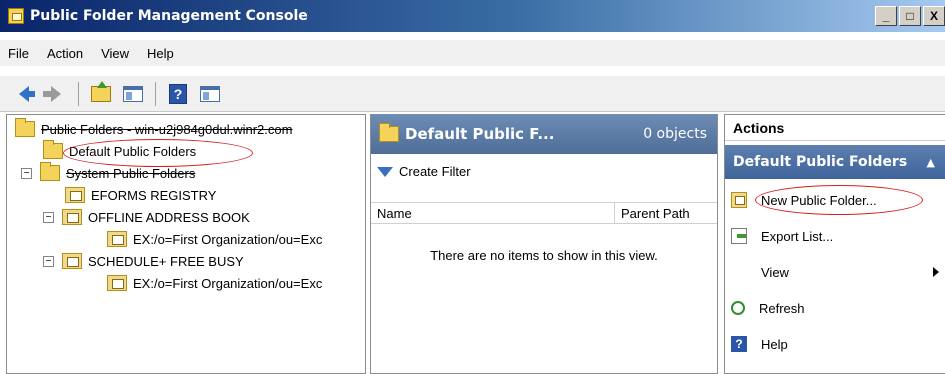 The image size is (945, 374). Describe the element at coordinates (934, 16) in the screenshot. I see `close-button: X` at that location.